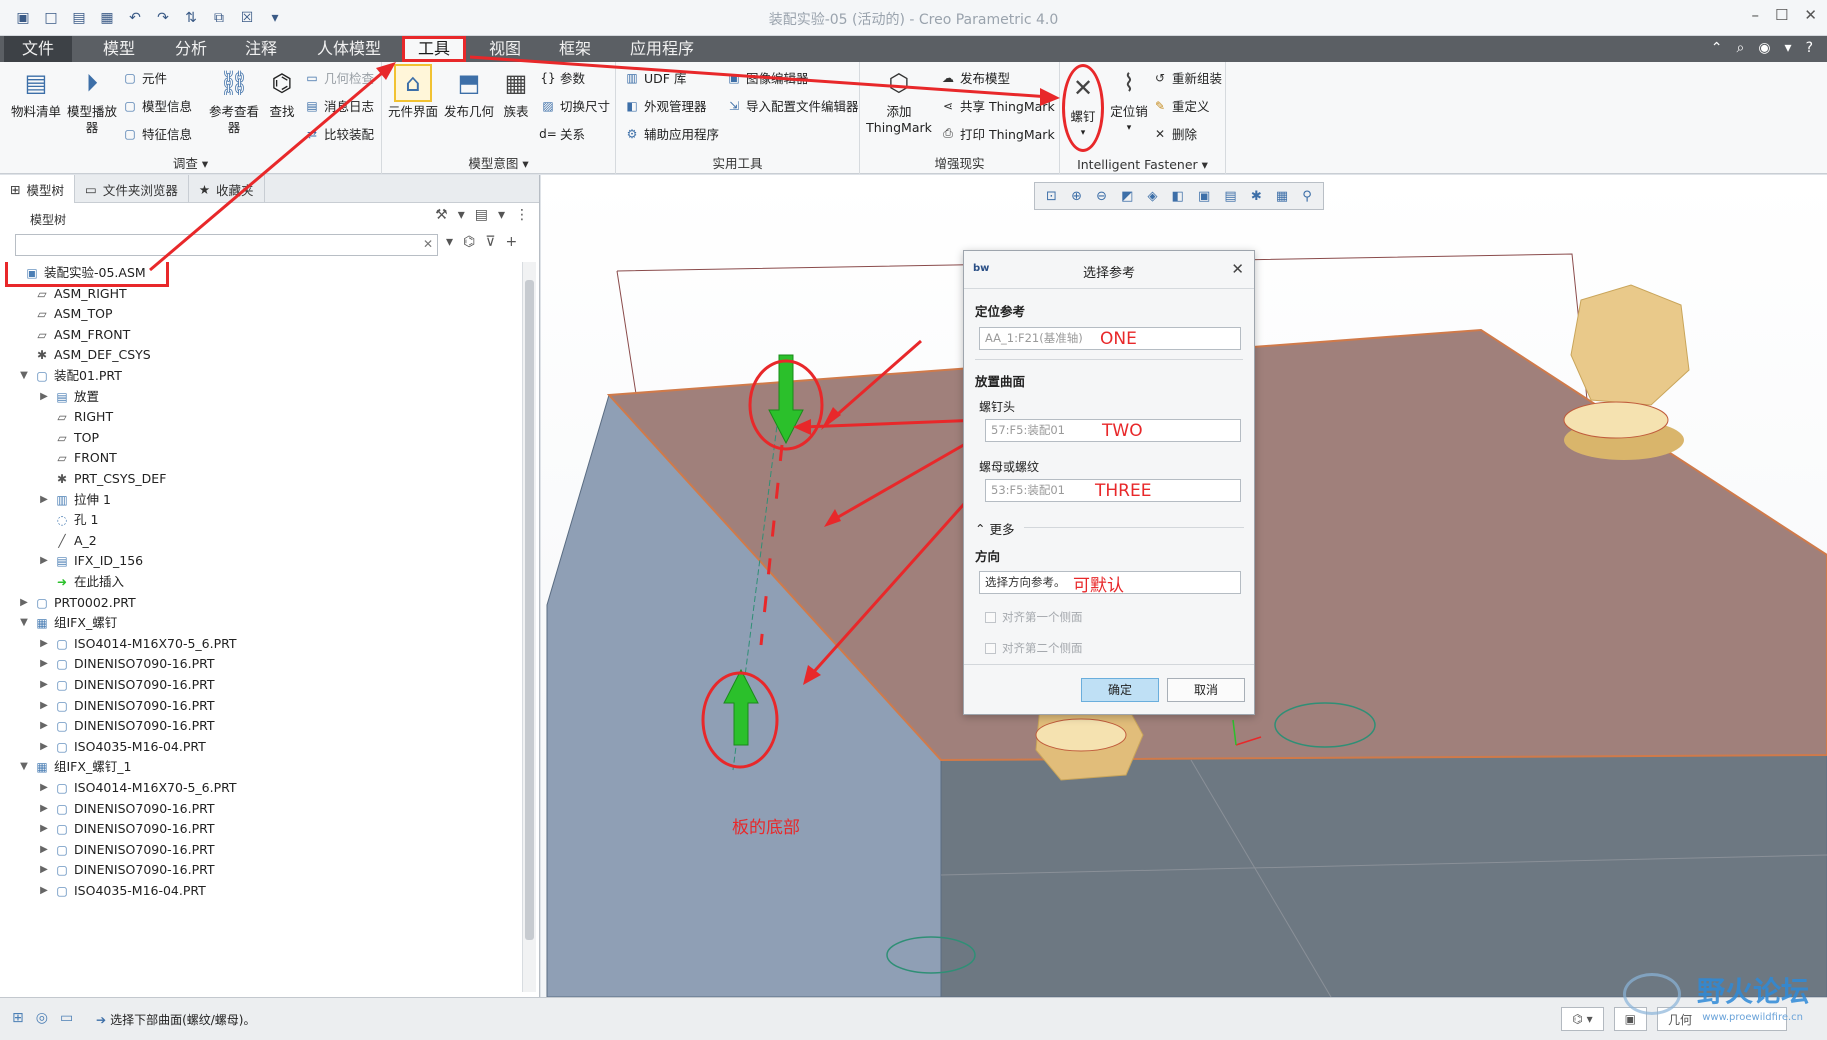 The height and width of the screenshot is (1040, 1827). I want to click on auxiliary-apps-button: ⚙ 辅助应用程序, so click(671, 133).